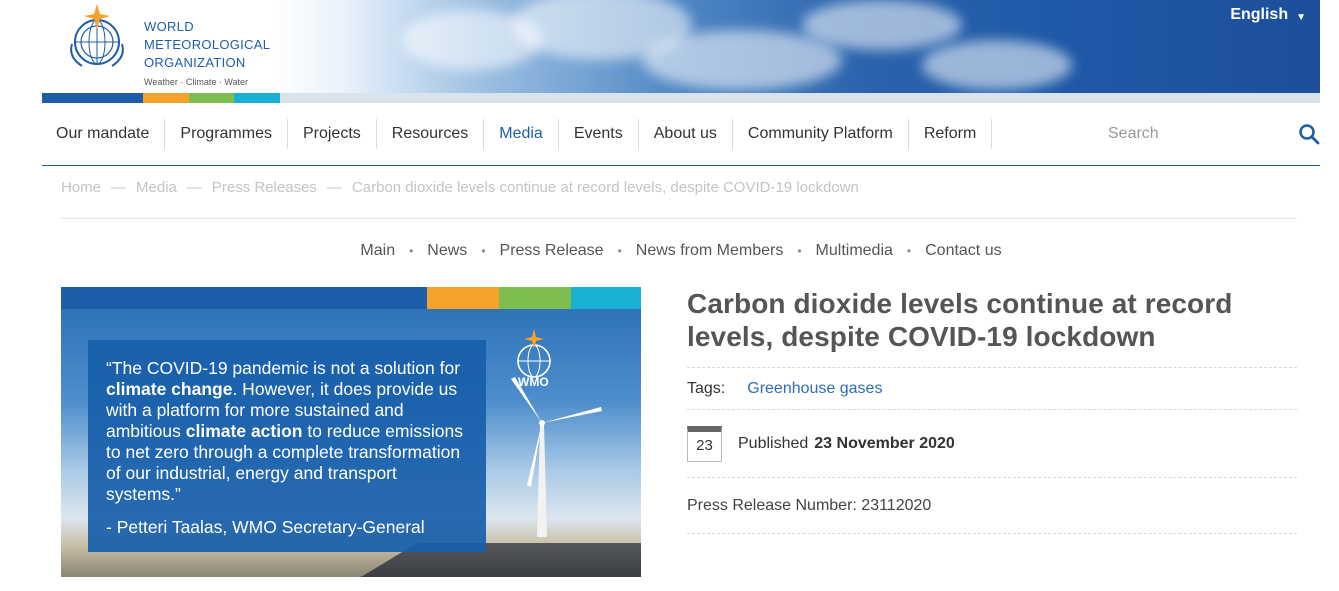 This screenshot has width=1339, height=591. Describe the element at coordinates (606, 298) in the screenshot. I see `hero-bar-cyan` at that location.